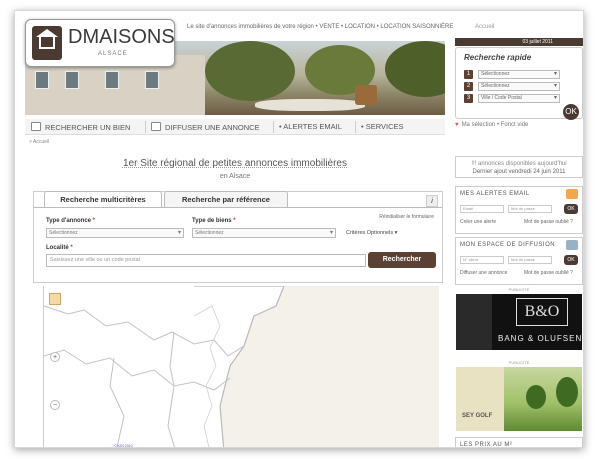  I want to click on golf-logo-panel, so click(480, 399).